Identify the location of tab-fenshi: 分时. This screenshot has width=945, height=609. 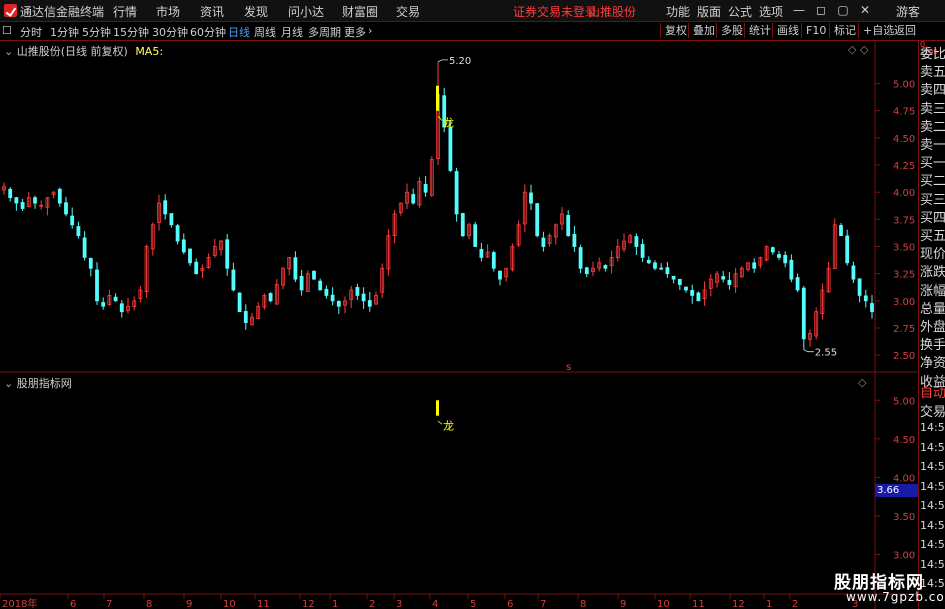
(31, 32).